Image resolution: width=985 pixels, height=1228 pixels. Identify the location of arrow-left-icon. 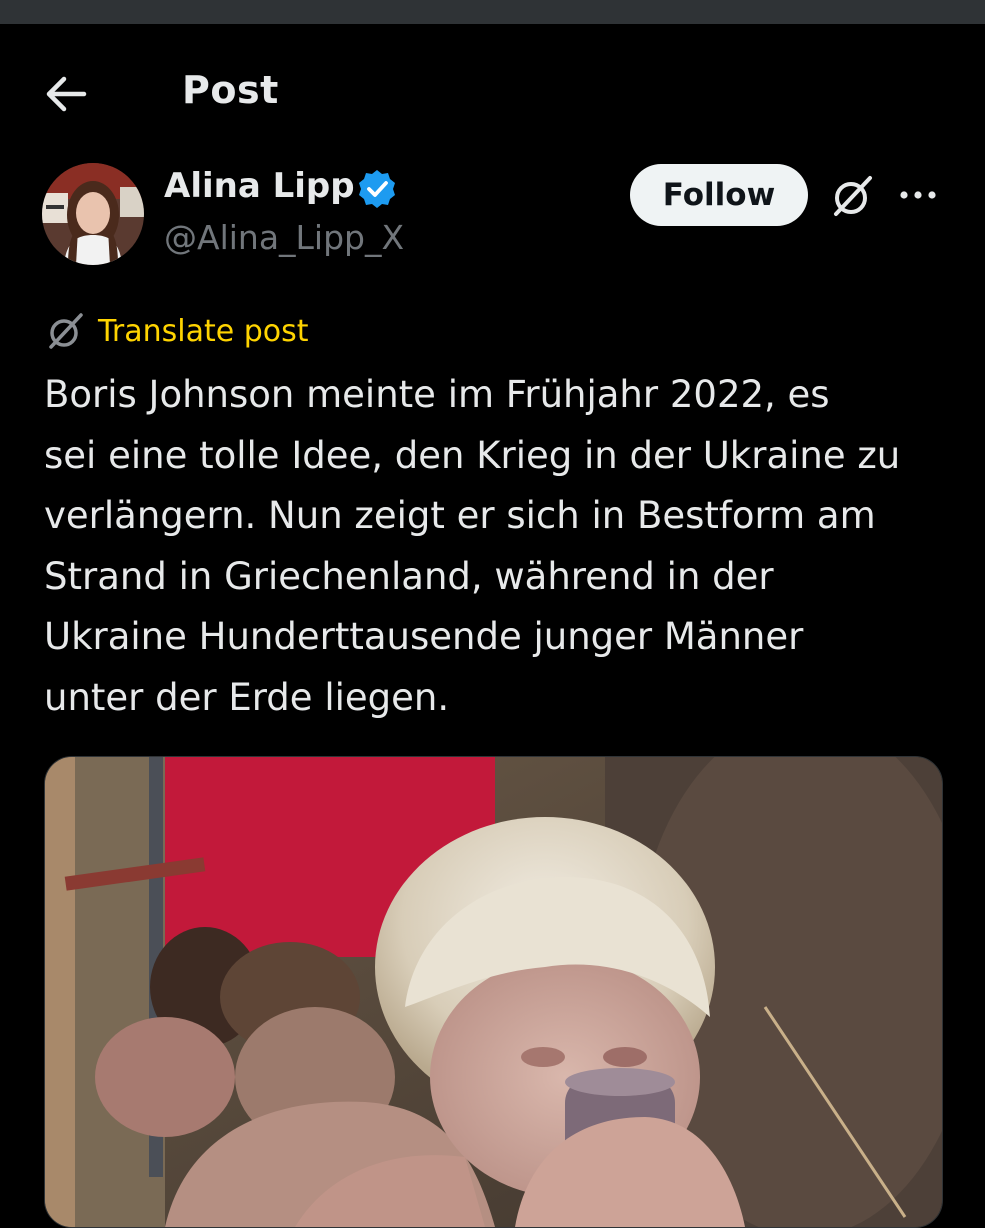
(66, 94).